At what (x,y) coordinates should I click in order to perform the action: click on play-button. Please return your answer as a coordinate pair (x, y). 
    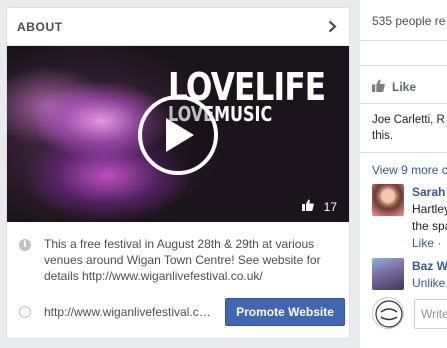
    Looking at the image, I should click on (178, 135).